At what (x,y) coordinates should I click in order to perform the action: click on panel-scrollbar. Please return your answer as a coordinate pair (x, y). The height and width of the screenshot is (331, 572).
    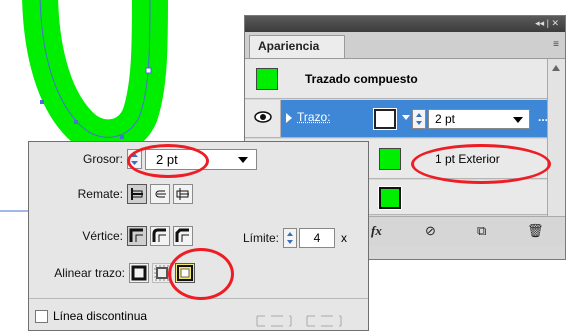
    Looking at the image, I should click on (556, 138).